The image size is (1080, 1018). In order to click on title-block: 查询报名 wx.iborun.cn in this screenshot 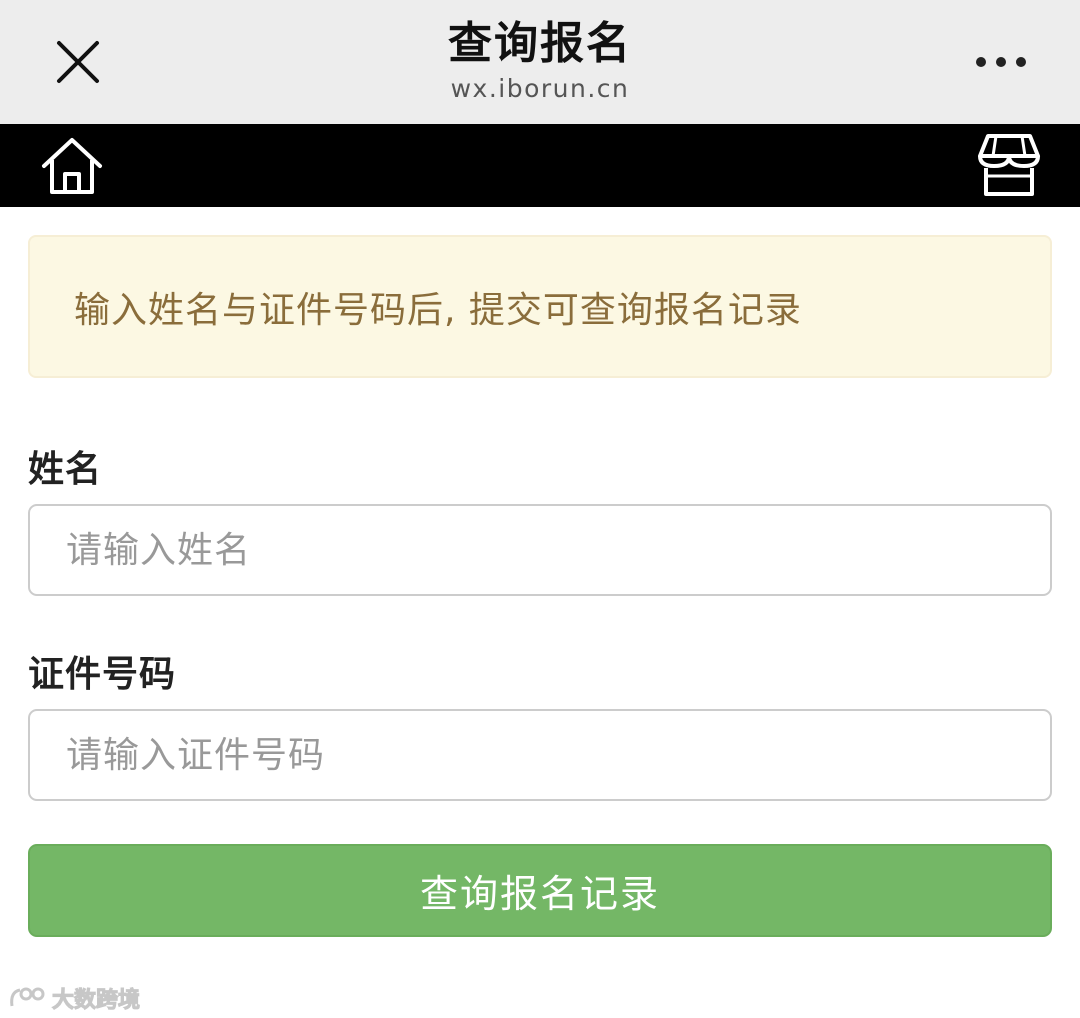, I will do `click(540, 59)`.